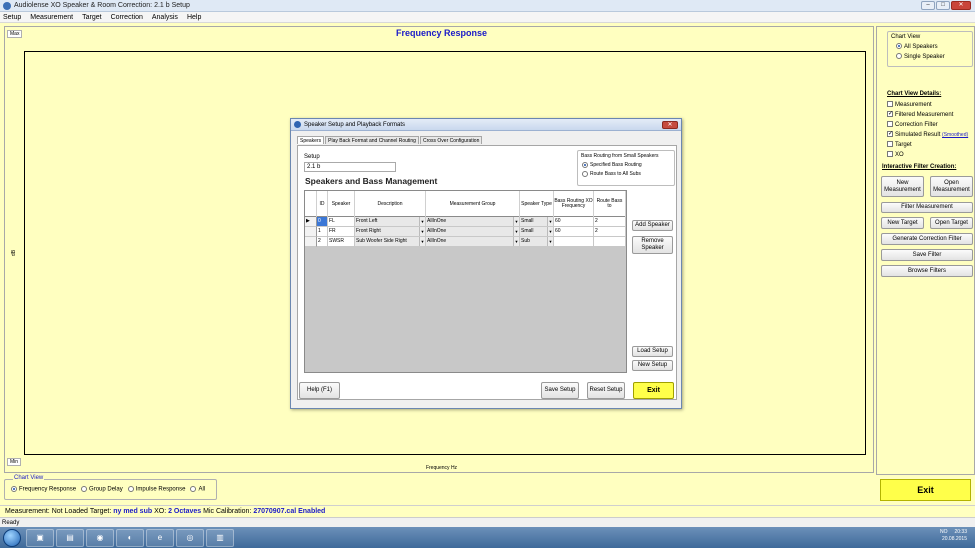 The width and height of the screenshot is (975, 548). What do you see at coordinates (626, 165) in the screenshot?
I see `radio-specified-bass-routing: Specified Bass Routing` at bounding box center [626, 165].